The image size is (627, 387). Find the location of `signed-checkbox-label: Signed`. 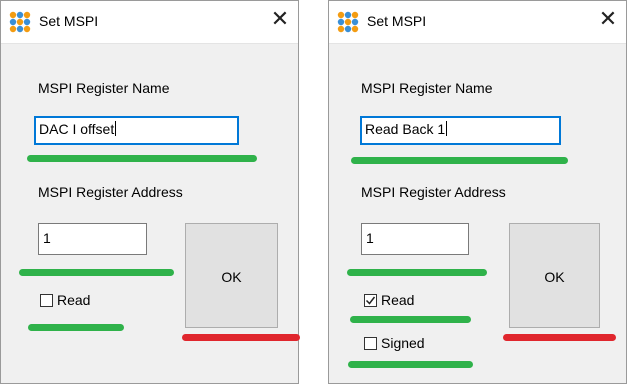

signed-checkbox-label: Signed is located at coordinates (403, 343).